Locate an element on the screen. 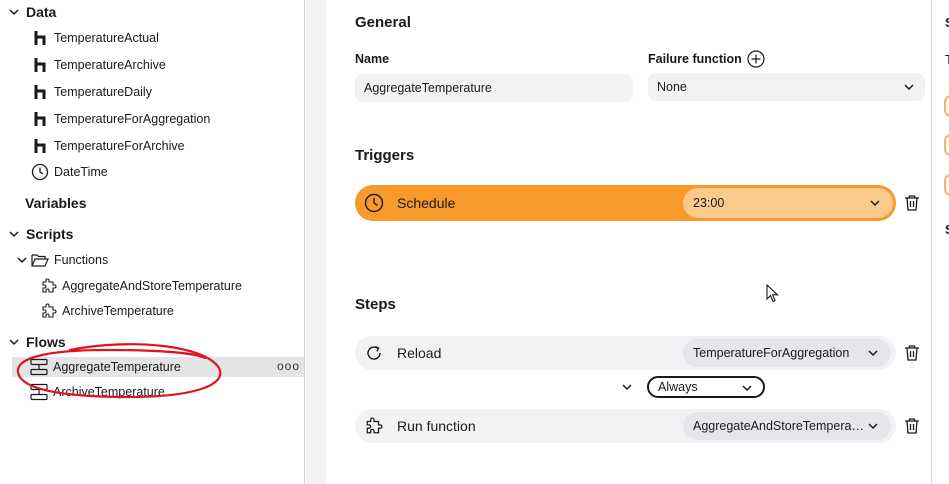  sidebar-item-temperature-archive: TemperatureArchive is located at coordinates (99, 65).